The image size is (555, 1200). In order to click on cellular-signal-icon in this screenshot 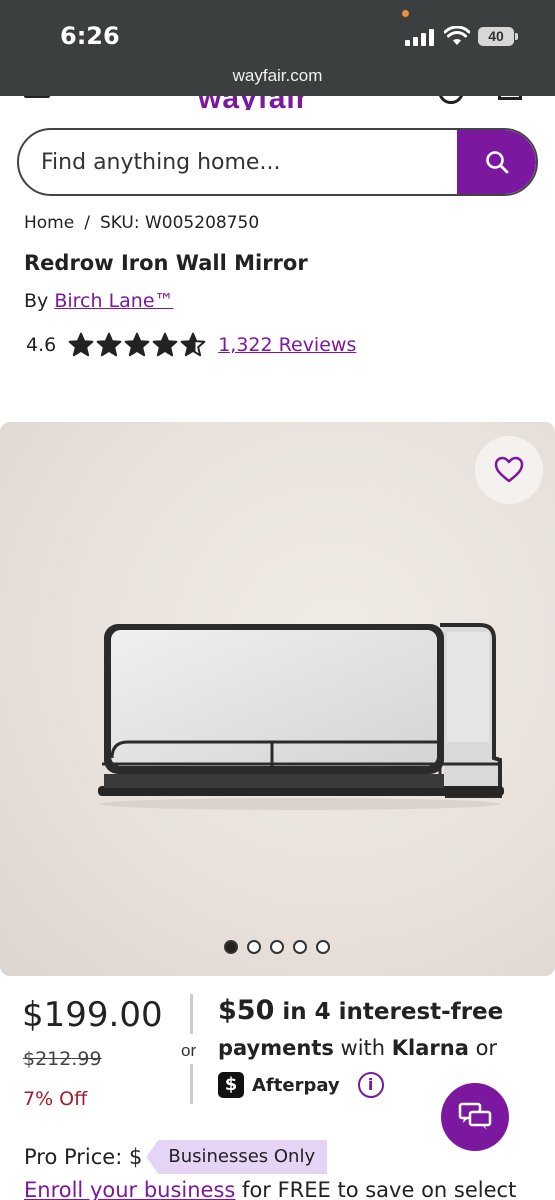, I will do `click(420, 37)`.